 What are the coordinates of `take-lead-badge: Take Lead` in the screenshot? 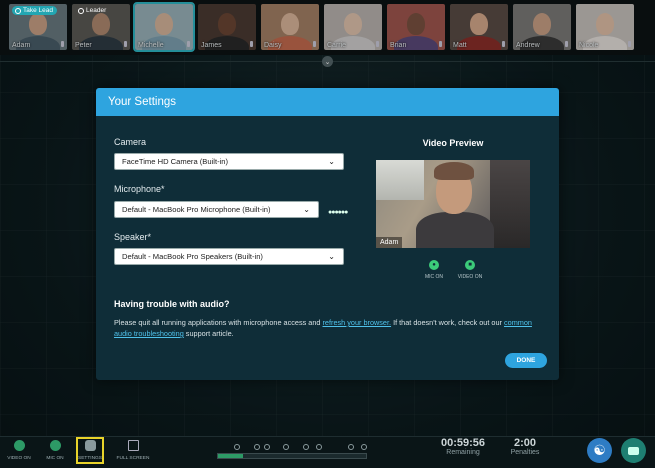 It's located at (34, 10).